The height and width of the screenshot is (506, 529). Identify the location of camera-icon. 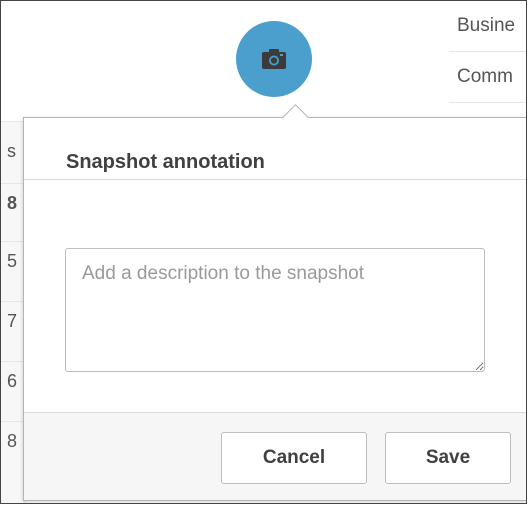
(274, 59).